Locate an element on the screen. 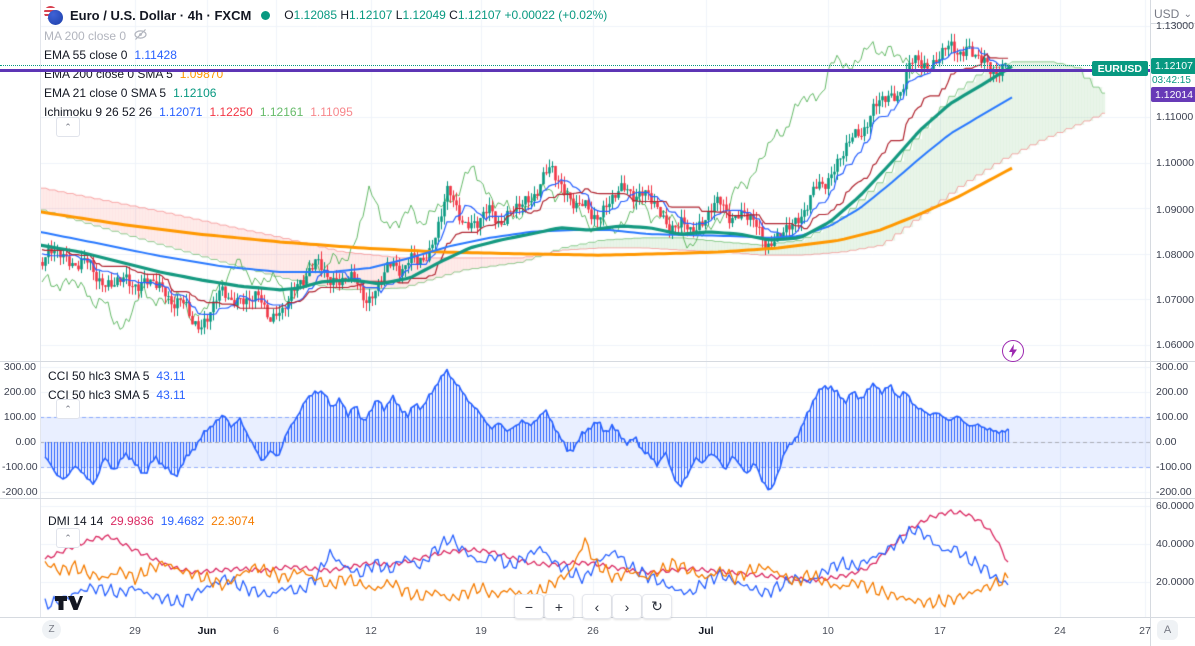  time-tick: 26 is located at coordinates (593, 631).